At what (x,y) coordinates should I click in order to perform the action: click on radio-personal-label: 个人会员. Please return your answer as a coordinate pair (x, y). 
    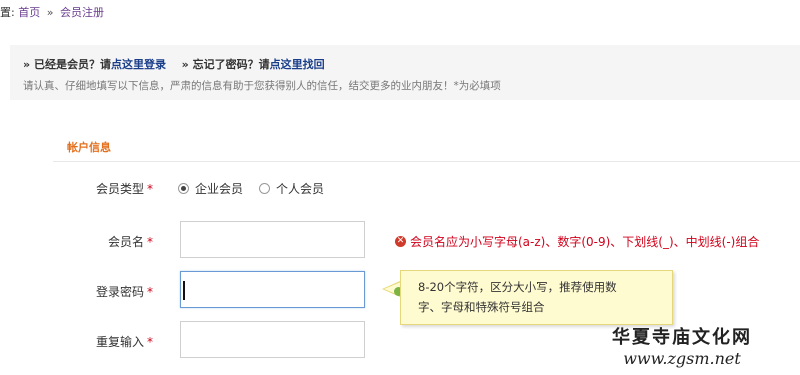
    Looking at the image, I should click on (300, 189).